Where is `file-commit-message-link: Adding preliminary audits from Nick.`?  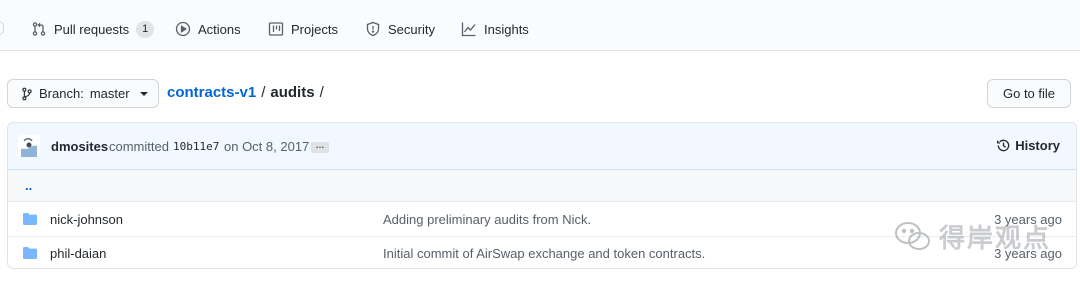 file-commit-message-link: Adding preliminary audits from Nick. is located at coordinates (487, 219).